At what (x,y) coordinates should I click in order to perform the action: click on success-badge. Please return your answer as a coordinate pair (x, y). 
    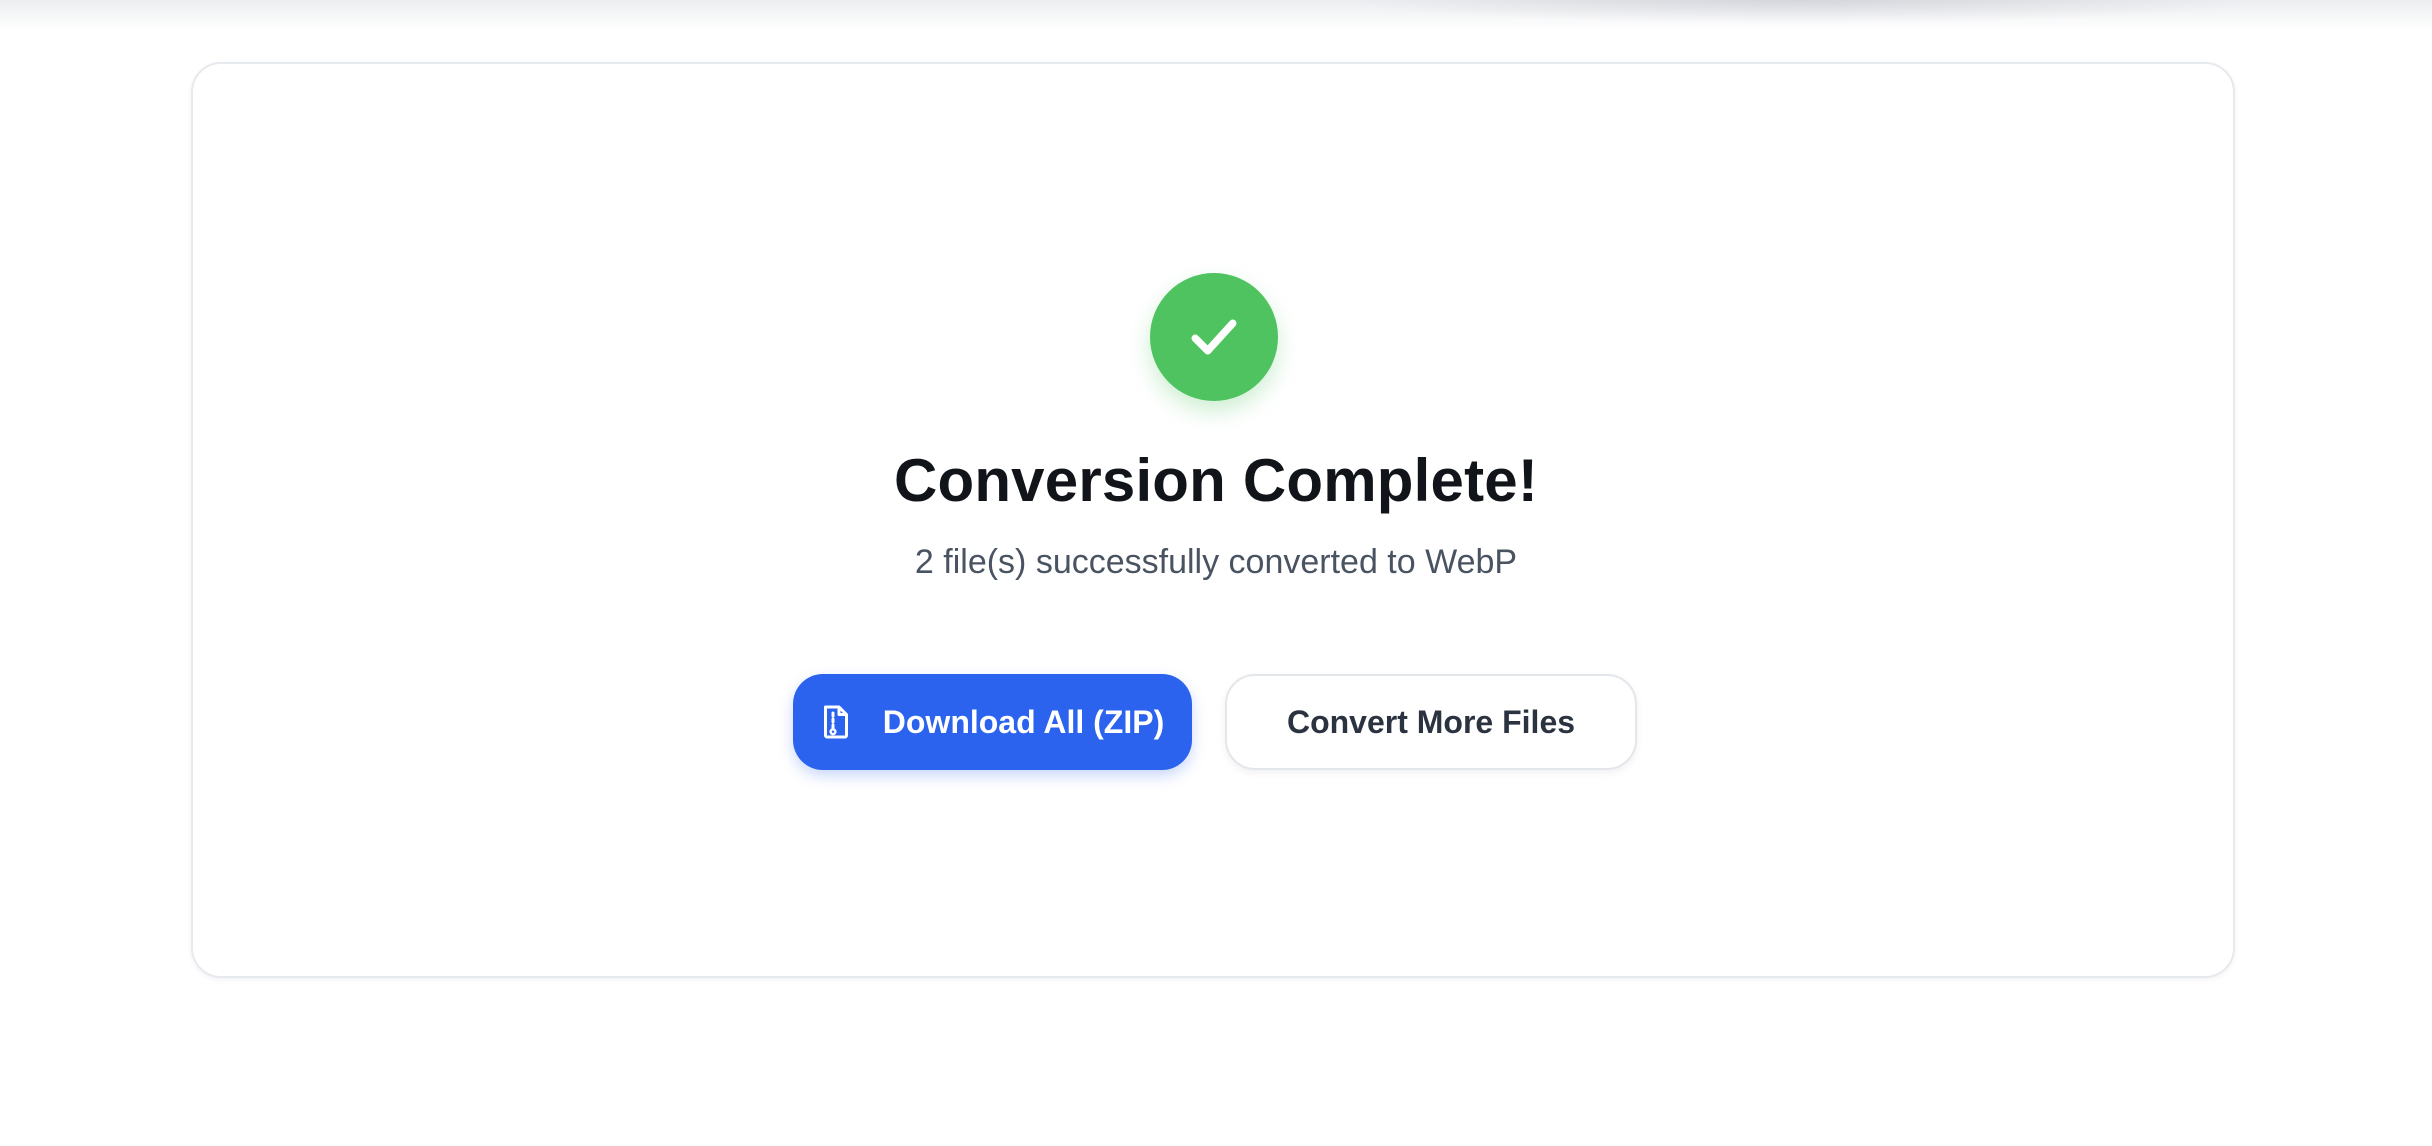
    Looking at the image, I should click on (1214, 337).